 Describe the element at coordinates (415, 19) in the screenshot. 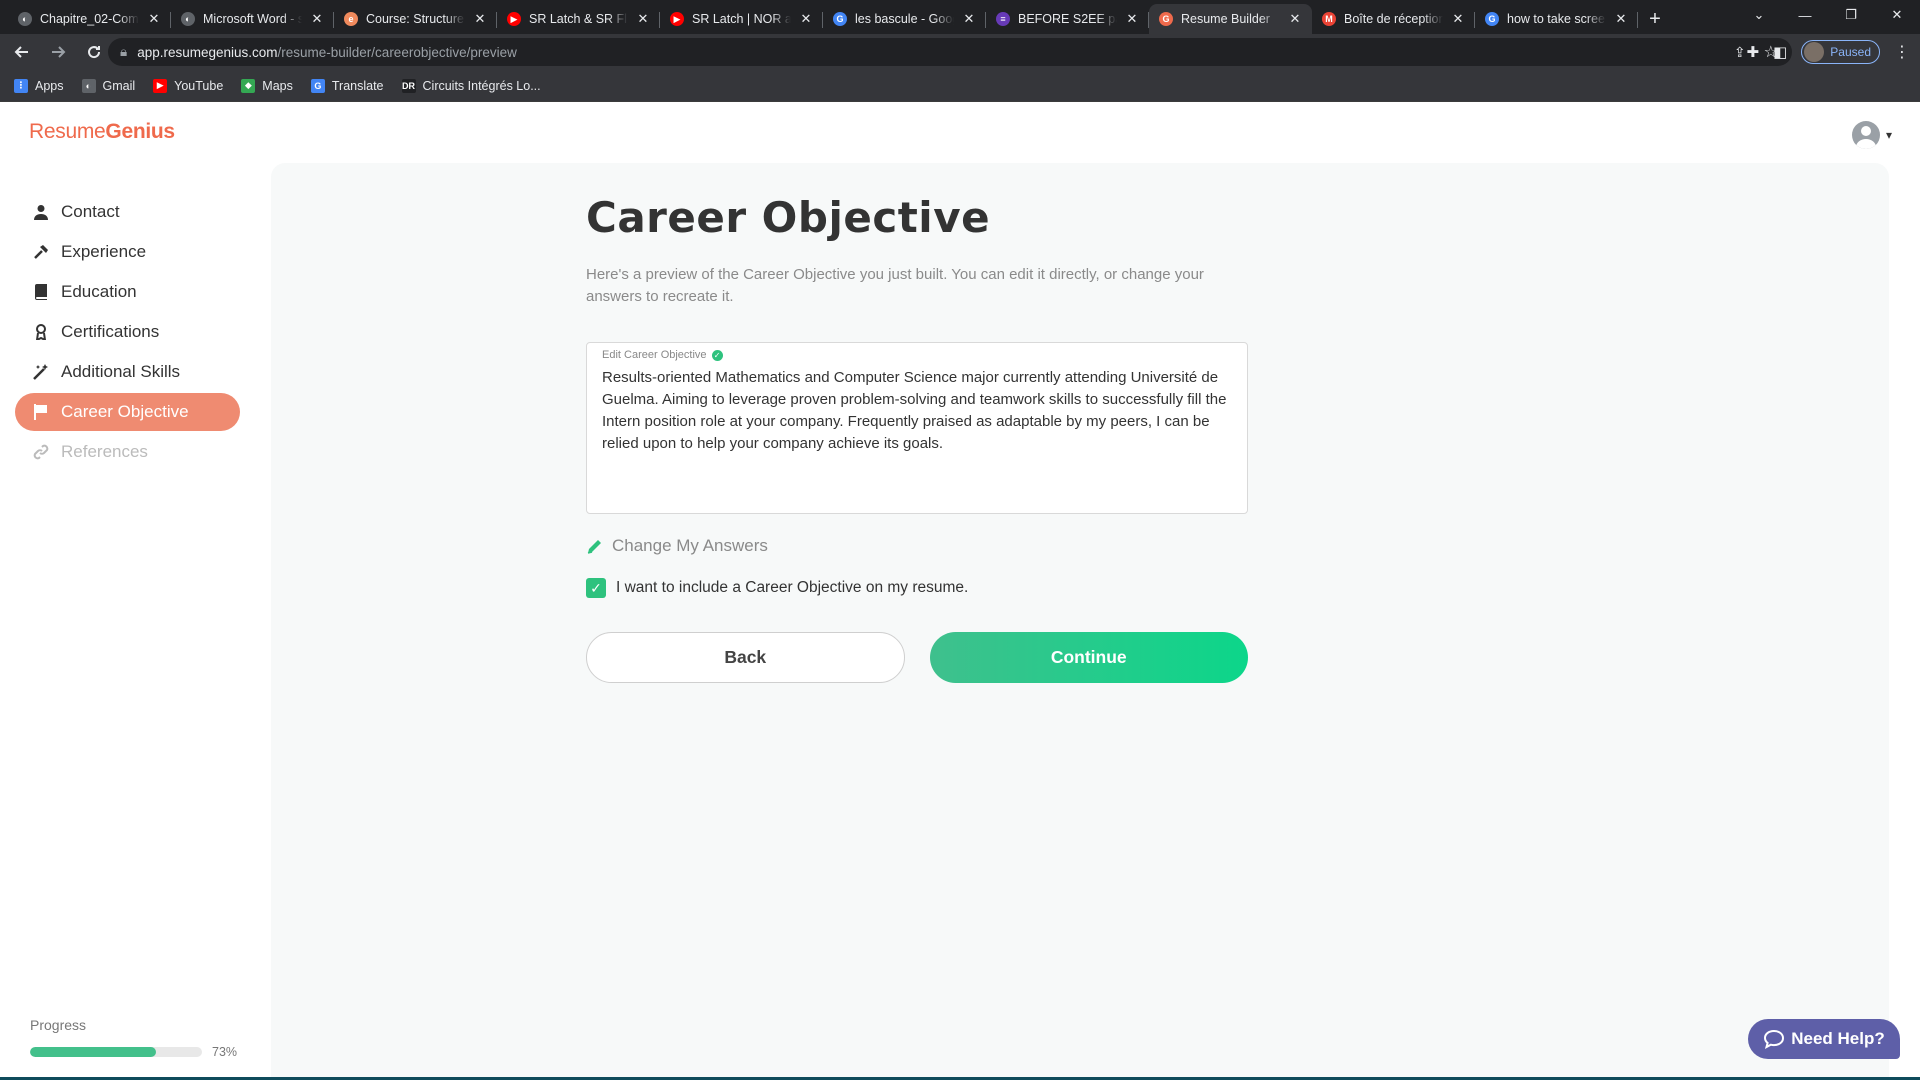

I see `browser-tab: e Course: Structure M ✕` at that location.